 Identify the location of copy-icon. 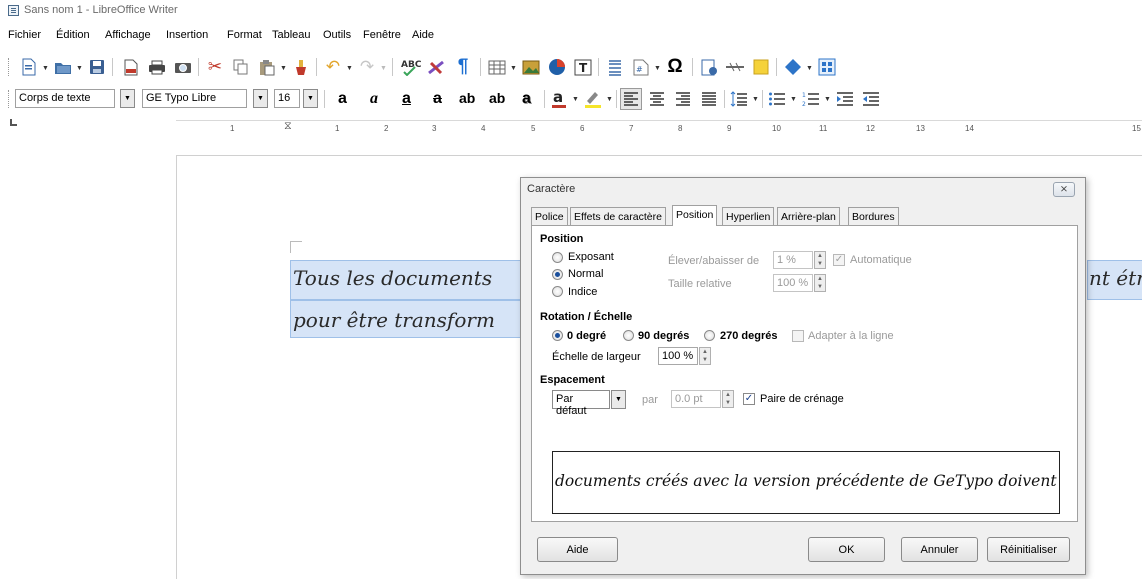
(241, 67).